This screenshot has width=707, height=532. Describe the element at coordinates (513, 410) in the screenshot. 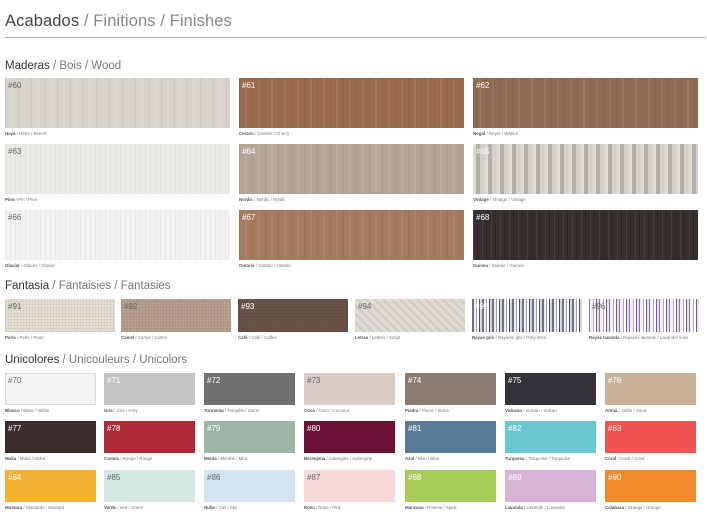

I see `finish-caption-main: Vulcano` at that location.